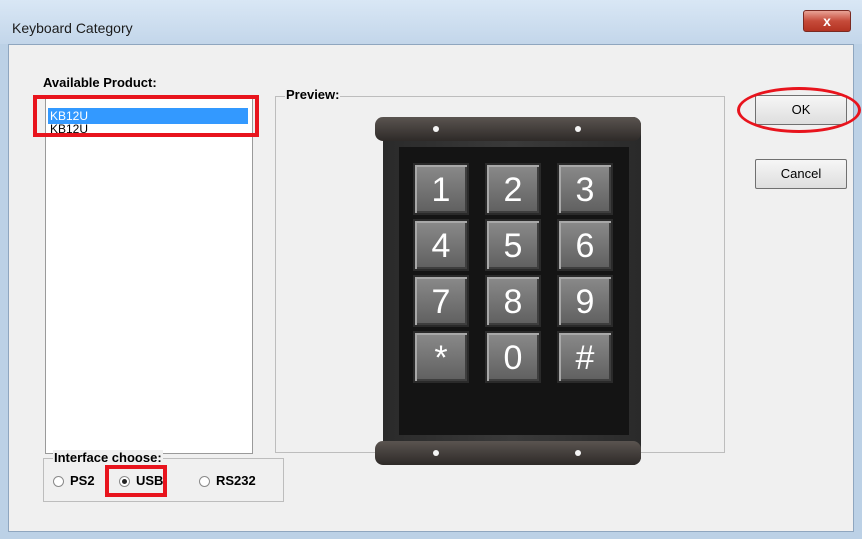 The image size is (862, 539). I want to click on highlight-ok-oval, so click(799, 110).